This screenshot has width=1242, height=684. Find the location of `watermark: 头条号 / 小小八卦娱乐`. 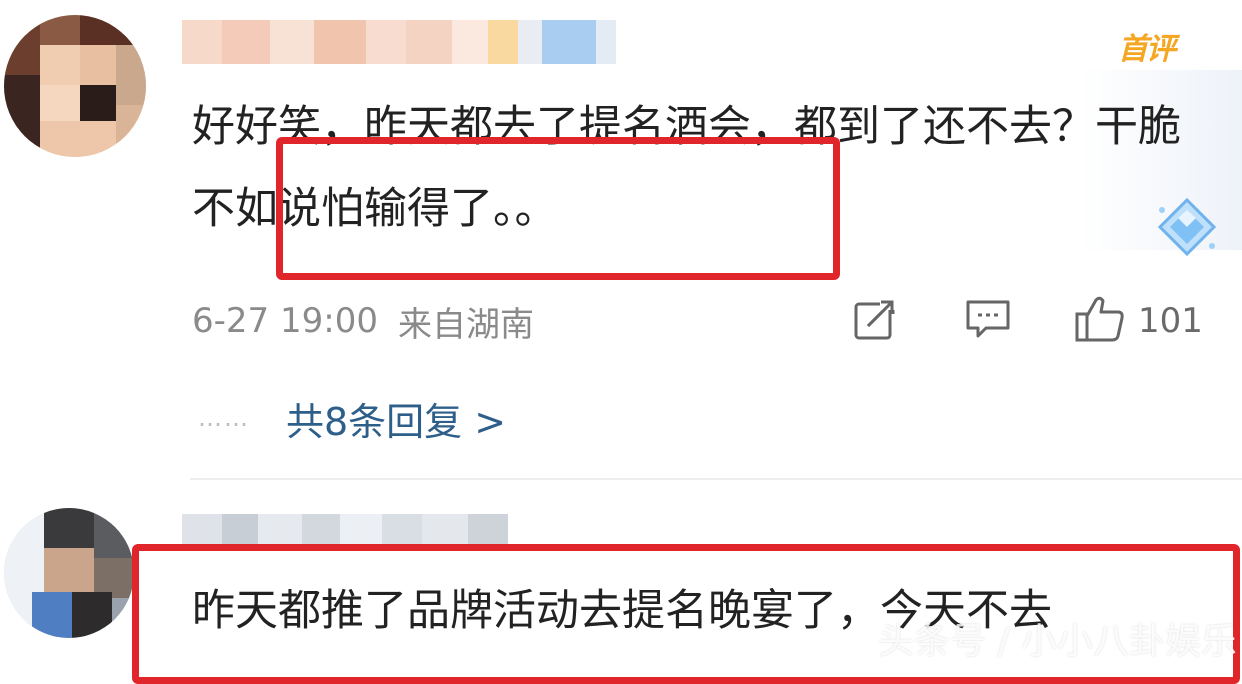

watermark: 头条号 / 小小八卦娱乐 is located at coordinates (1058, 641).